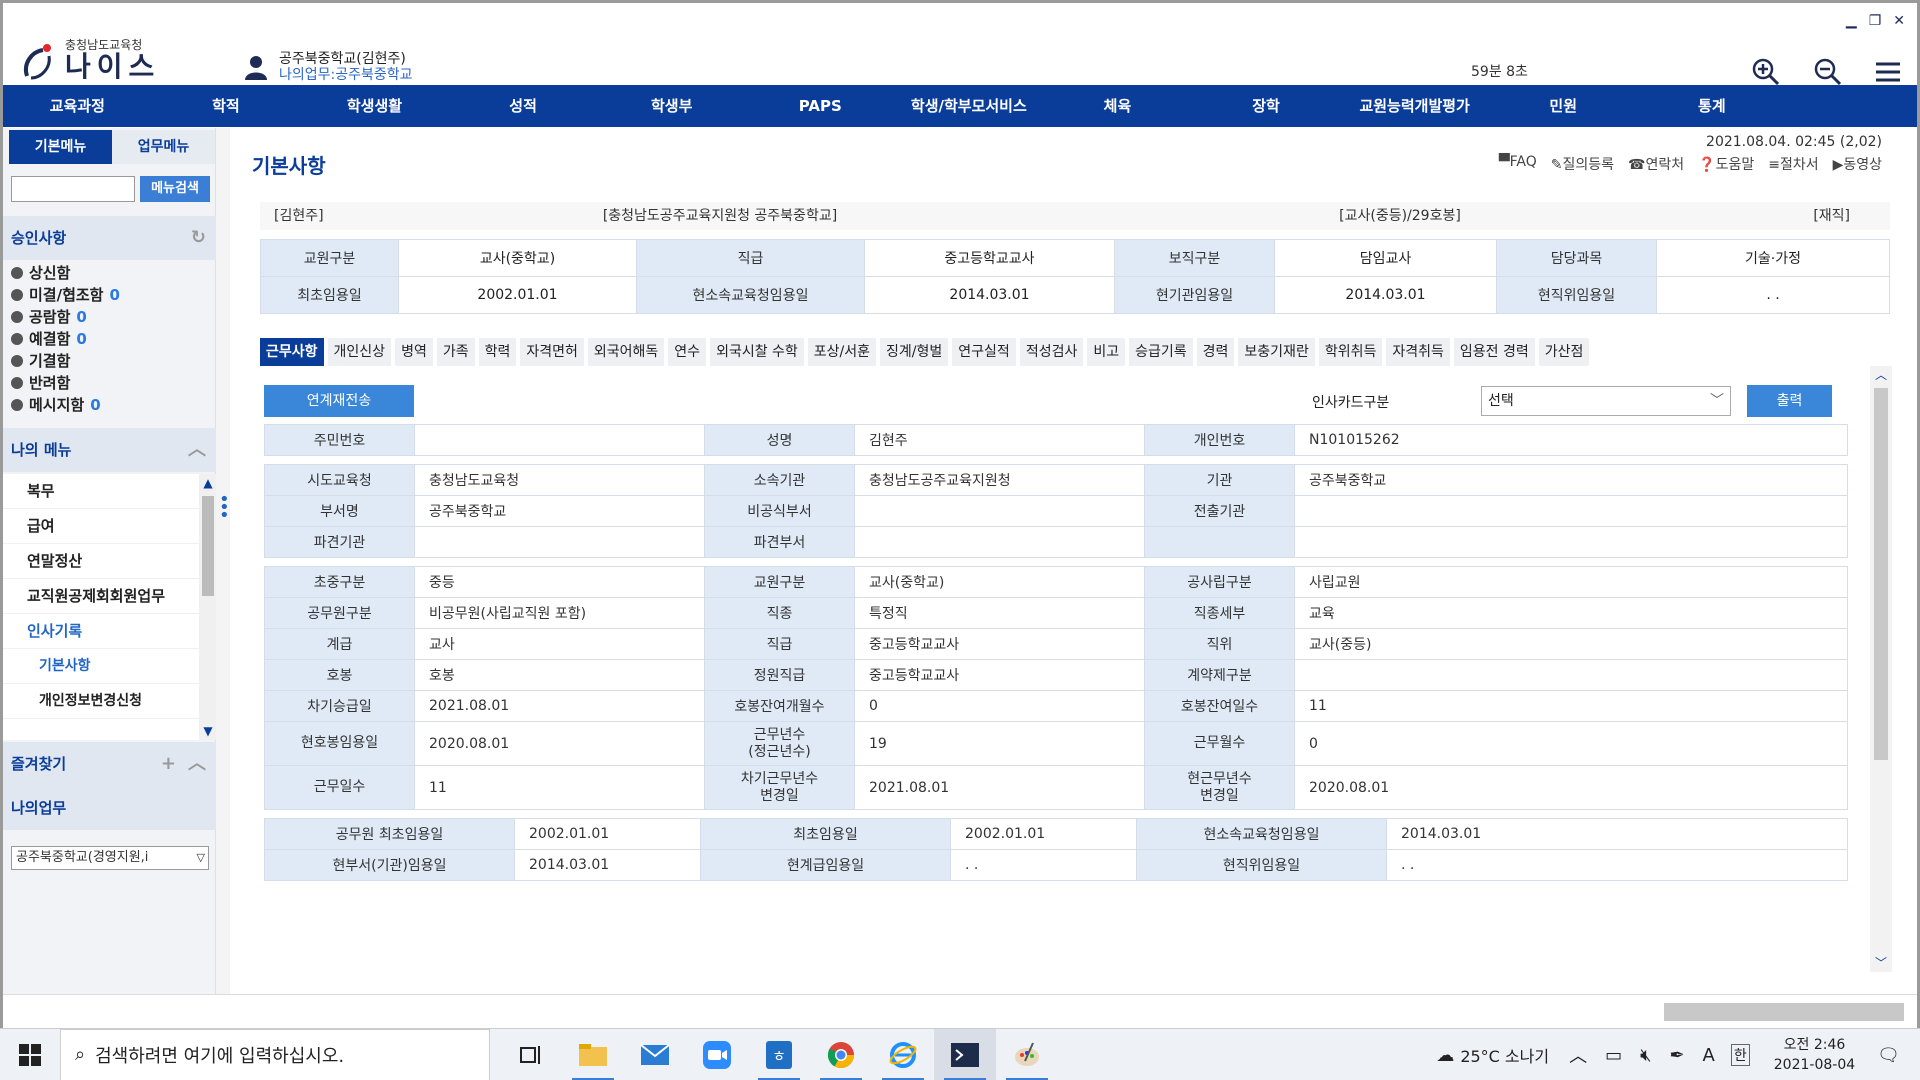 The image size is (1920, 1080). Describe the element at coordinates (346, 75) in the screenshot. I see `user-department: 나의업무:공주북중학교` at that location.